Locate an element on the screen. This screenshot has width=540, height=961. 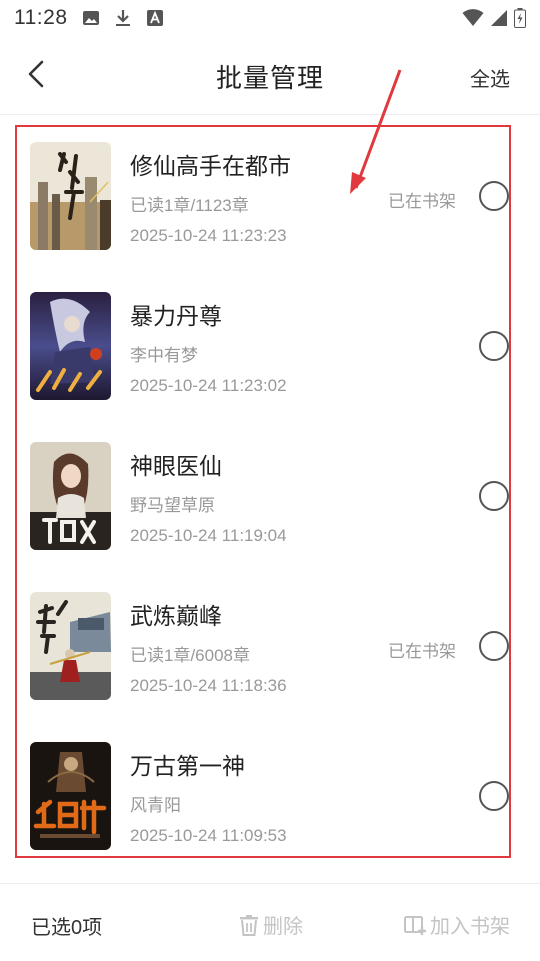
book-timestamp: 2025-10-24 11:09:53 is located at coordinates (208, 835).